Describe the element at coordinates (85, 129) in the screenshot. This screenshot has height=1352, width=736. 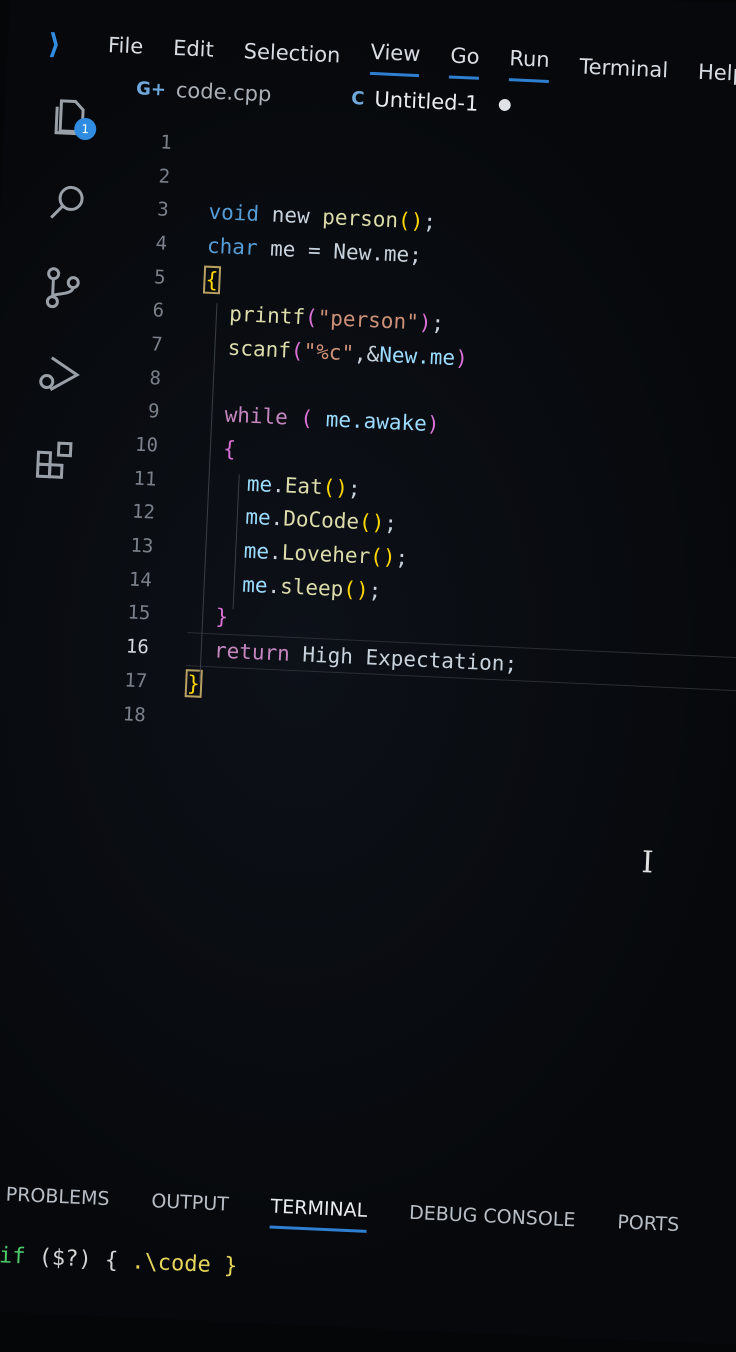
I see `explorer-badge: 1` at that location.